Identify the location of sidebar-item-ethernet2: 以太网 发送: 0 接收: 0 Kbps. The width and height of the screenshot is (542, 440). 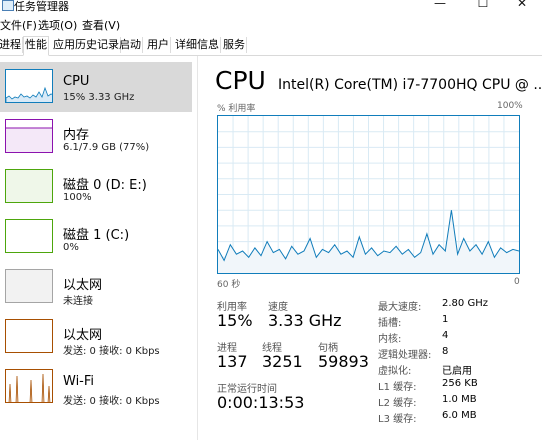
(96, 337).